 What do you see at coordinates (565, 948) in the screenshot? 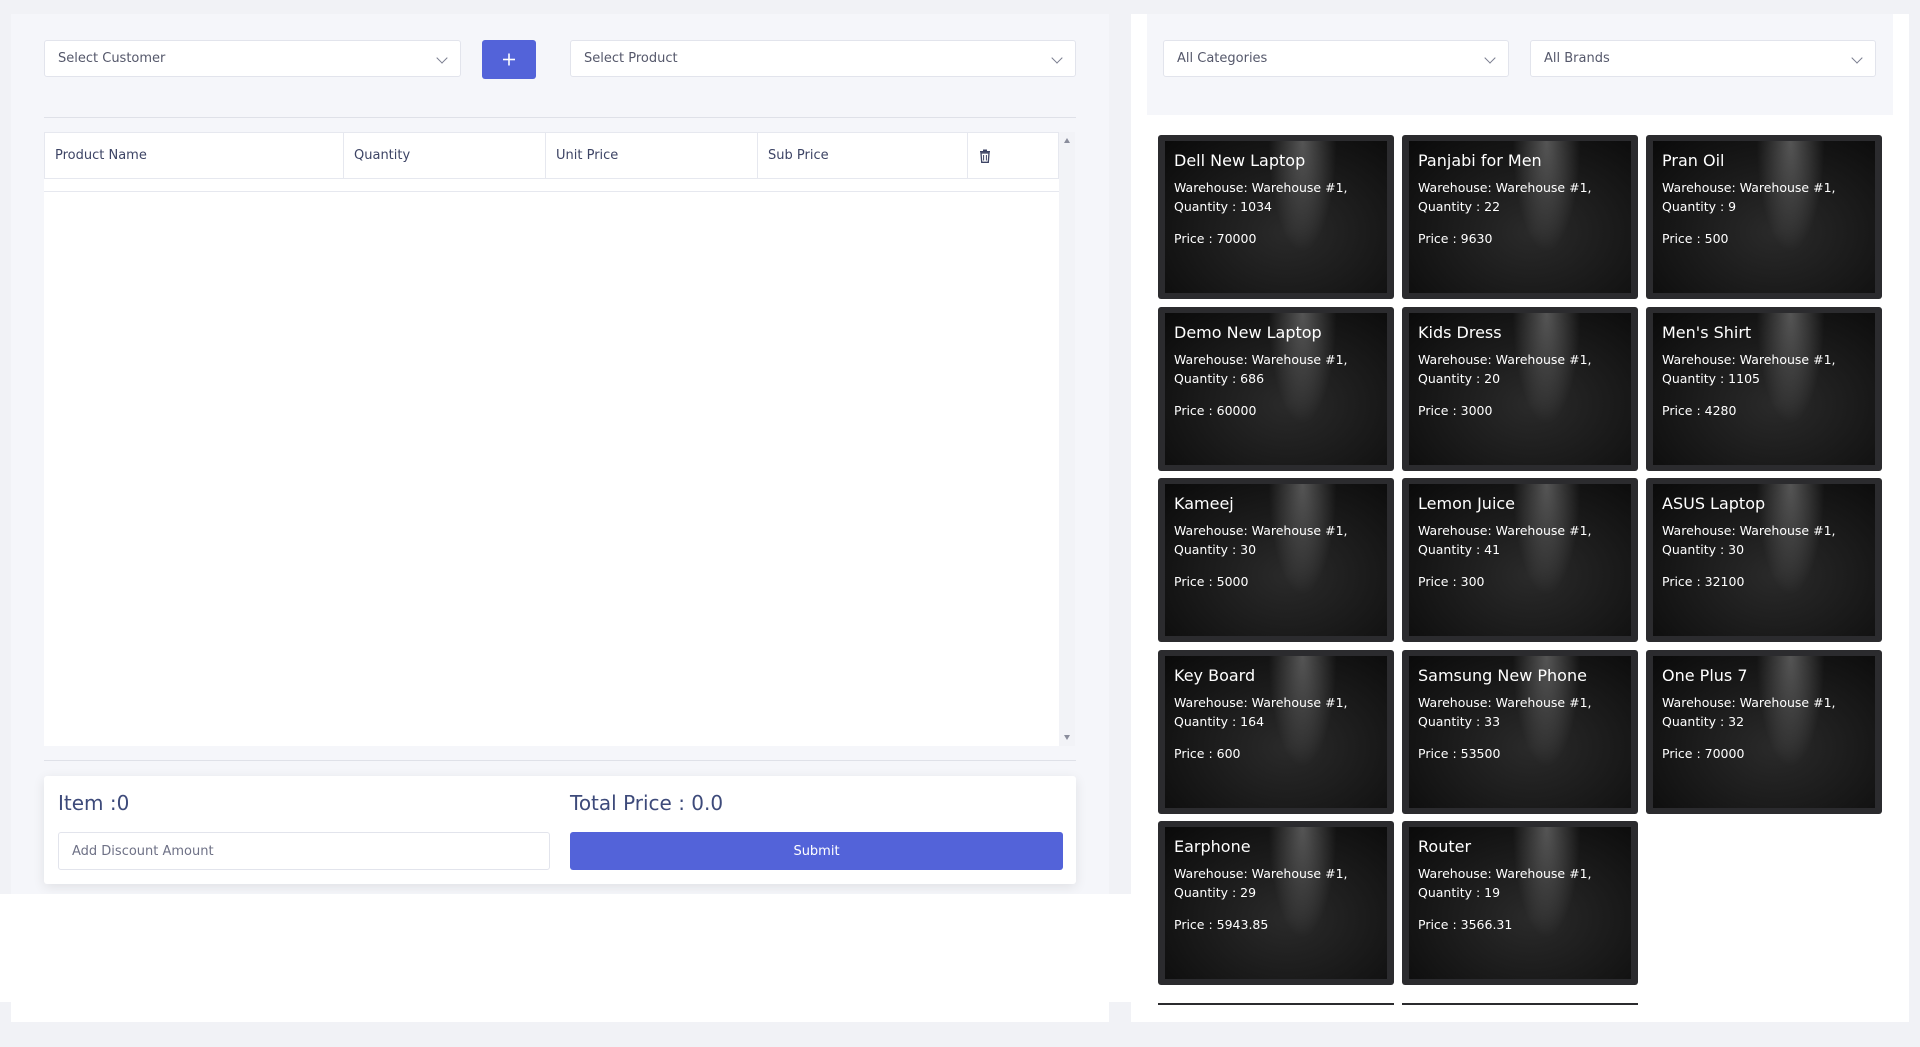
I see `page-background` at bounding box center [565, 948].